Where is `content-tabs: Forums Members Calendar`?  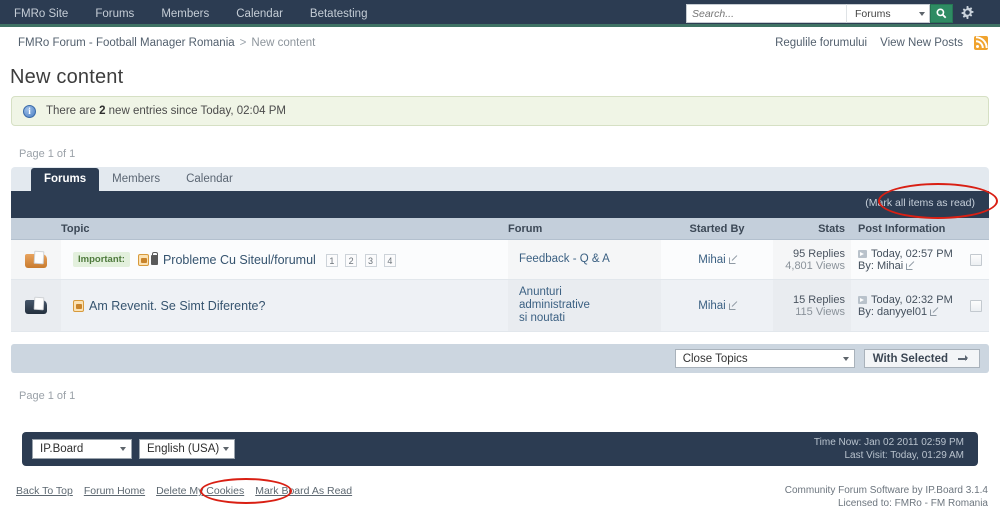 content-tabs: Forums Members Calendar is located at coordinates (500, 179).